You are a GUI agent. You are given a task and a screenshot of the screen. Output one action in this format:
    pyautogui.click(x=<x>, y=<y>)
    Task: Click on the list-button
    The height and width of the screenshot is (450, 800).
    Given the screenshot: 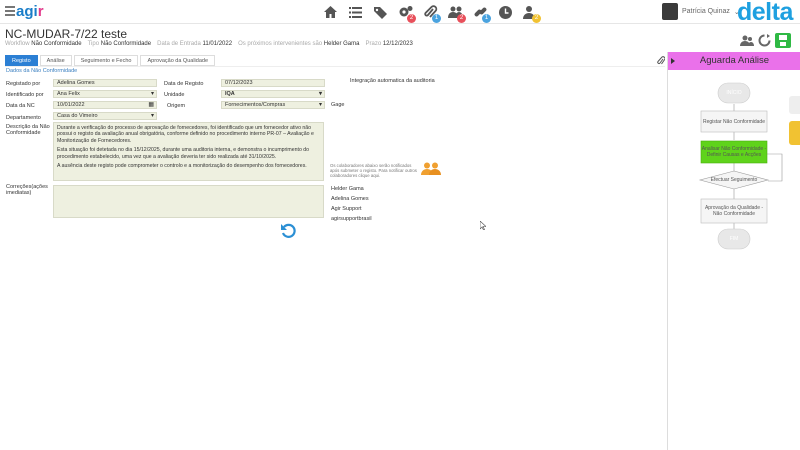 What is the action you would take?
    pyautogui.click(x=355, y=12)
    